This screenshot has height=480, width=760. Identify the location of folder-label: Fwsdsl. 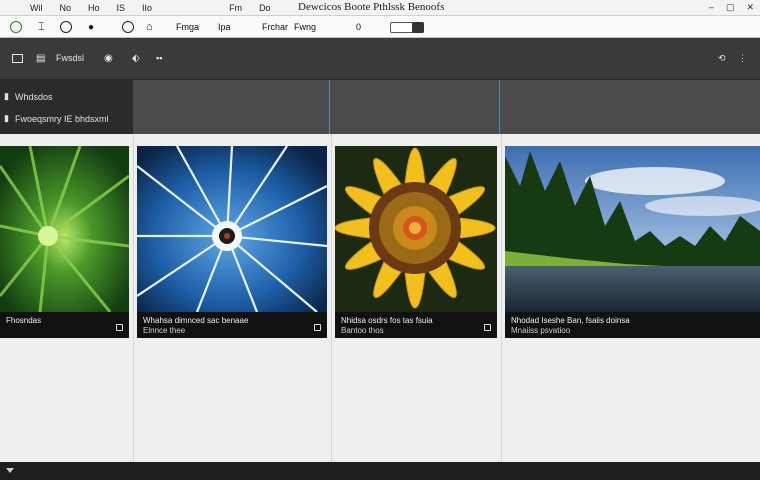
(70, 58).